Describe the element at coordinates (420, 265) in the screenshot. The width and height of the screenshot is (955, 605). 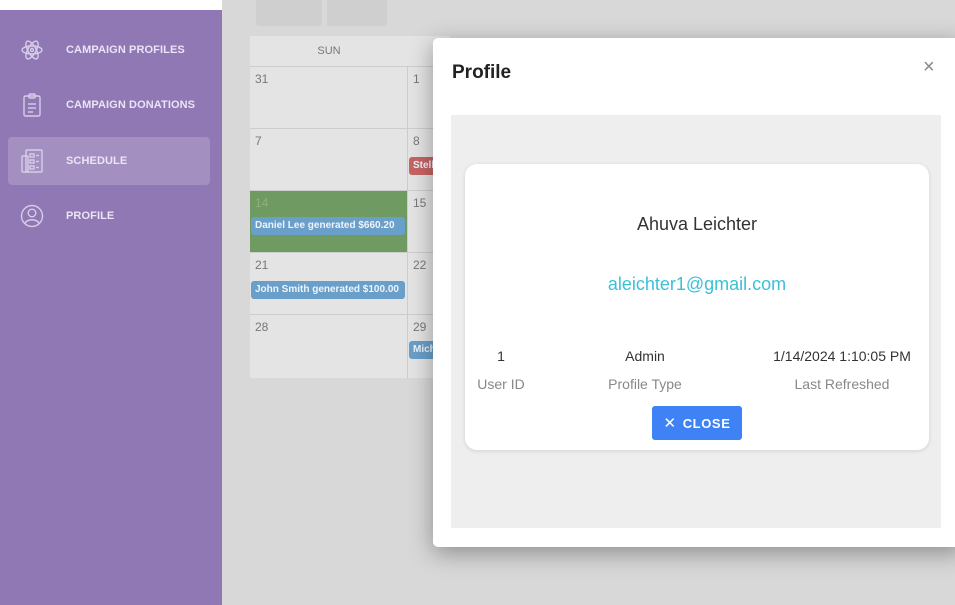
I see `calendar-day-number: 22` at that location.